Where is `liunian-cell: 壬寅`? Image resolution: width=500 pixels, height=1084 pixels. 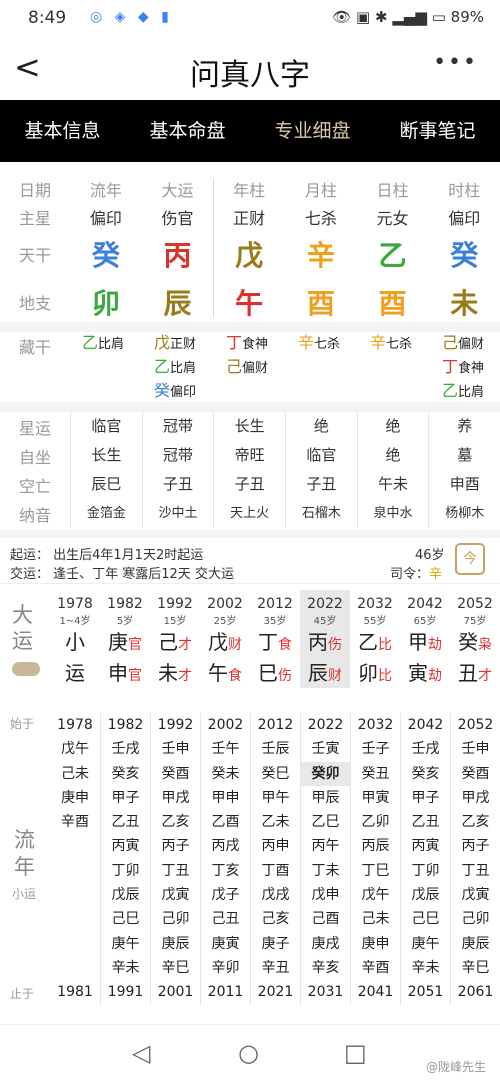 liunian-cell: 壬寅 is located at coordinates (325, 749).